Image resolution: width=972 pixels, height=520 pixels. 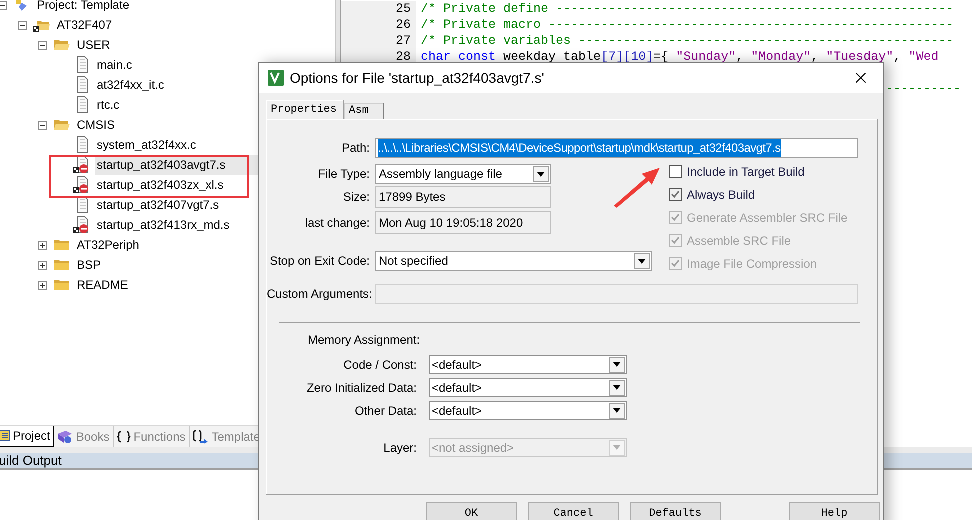 I want to click on field-label: File Type:, so click(x=343, y=174).